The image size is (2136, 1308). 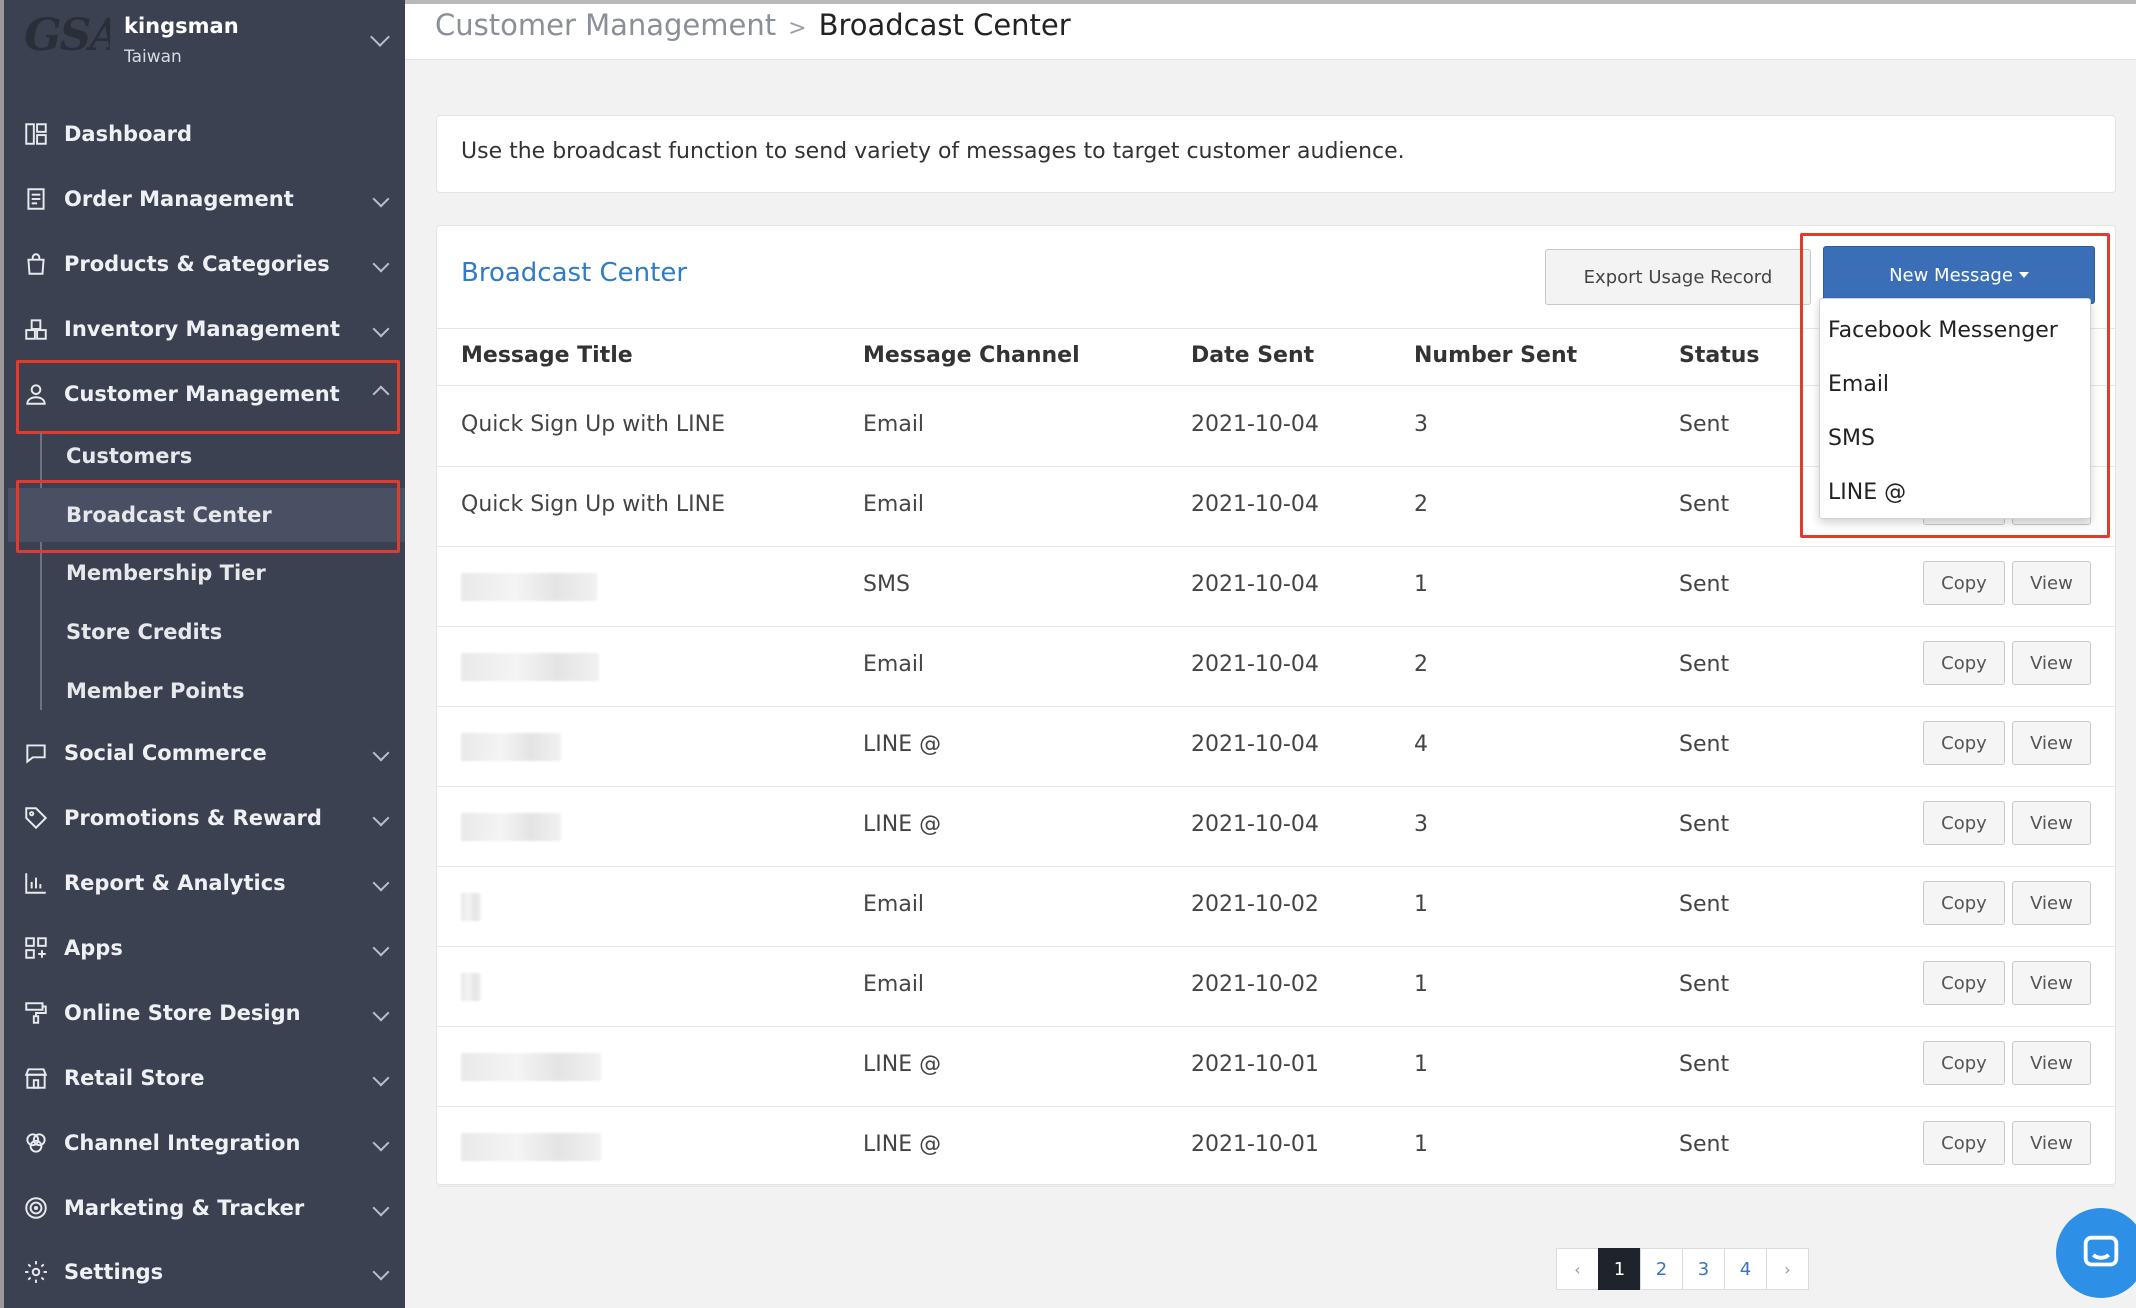 What do you see at coordinates (1619, 1269) in the screenshot?
I see `pagination-page-1: 1` at bounding box center [1619, 1269].